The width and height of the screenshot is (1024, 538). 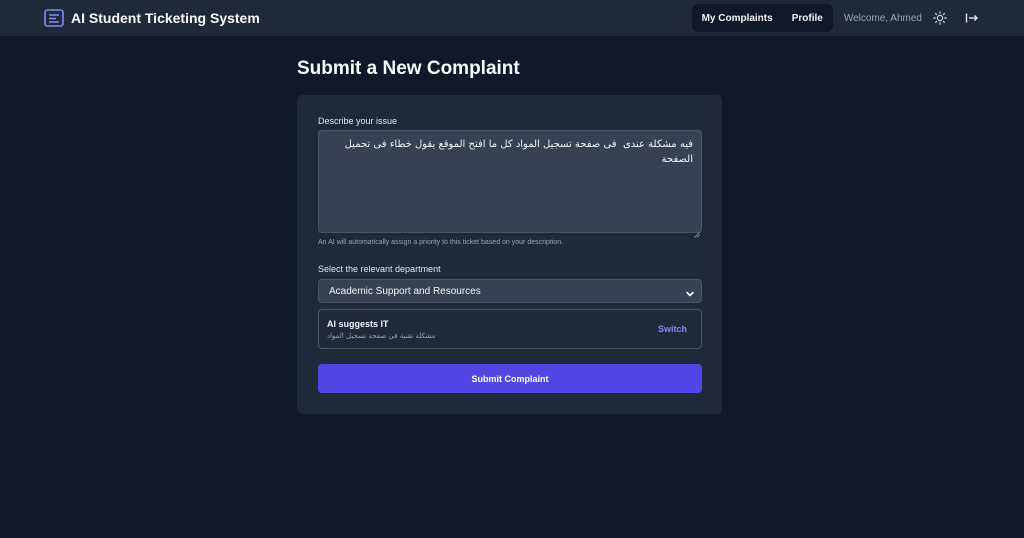 What do you see at coordinates (807, 18) in the screenshot?
I see `nav-profile: Profile` at bounding box center [807, 18].